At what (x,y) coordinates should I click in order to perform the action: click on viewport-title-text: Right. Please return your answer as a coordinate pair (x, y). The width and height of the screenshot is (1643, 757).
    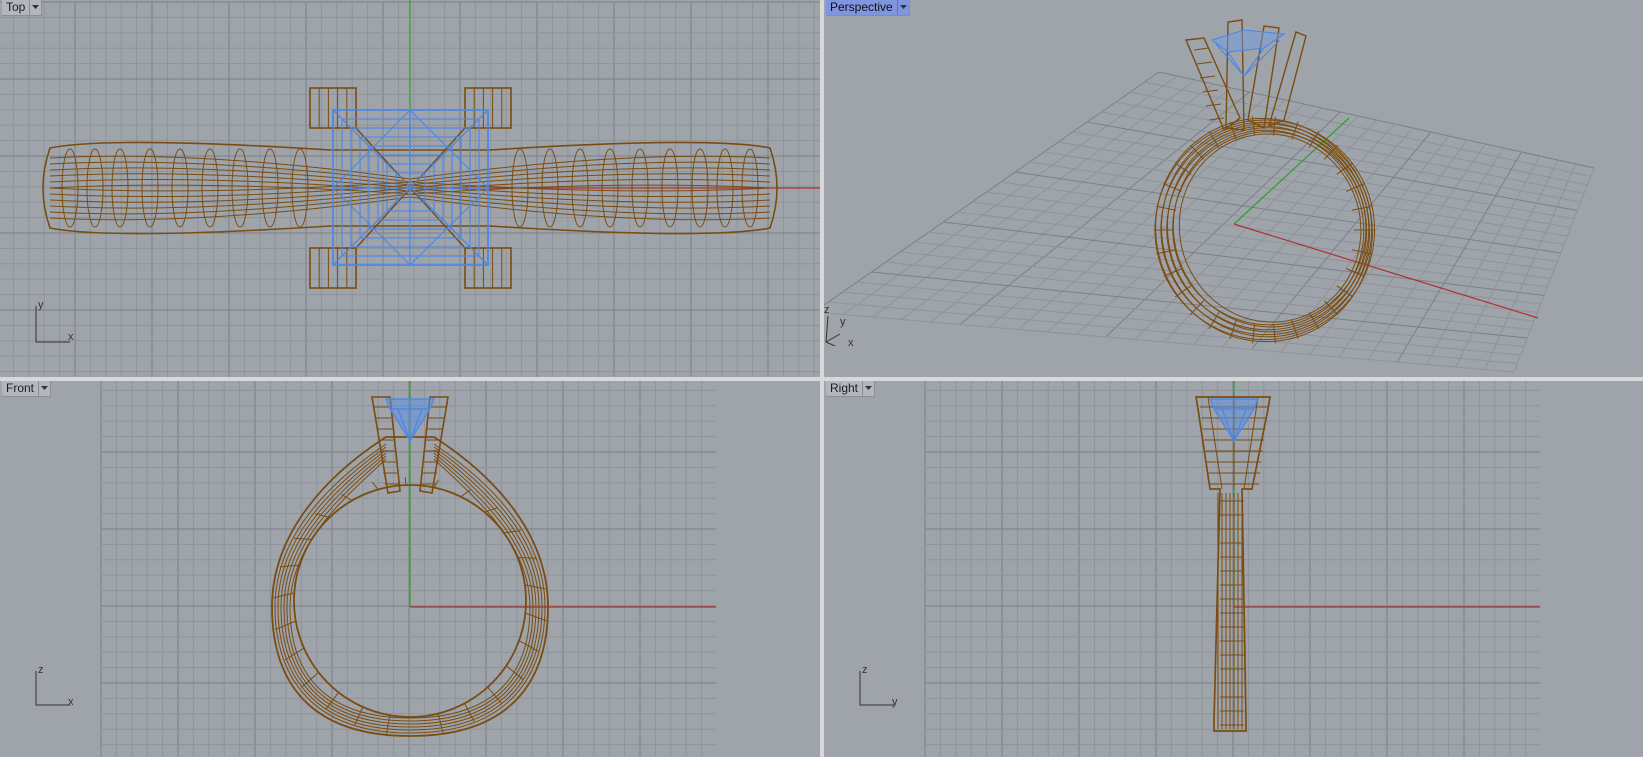
    Looking at the image, I should click on (844, 388).